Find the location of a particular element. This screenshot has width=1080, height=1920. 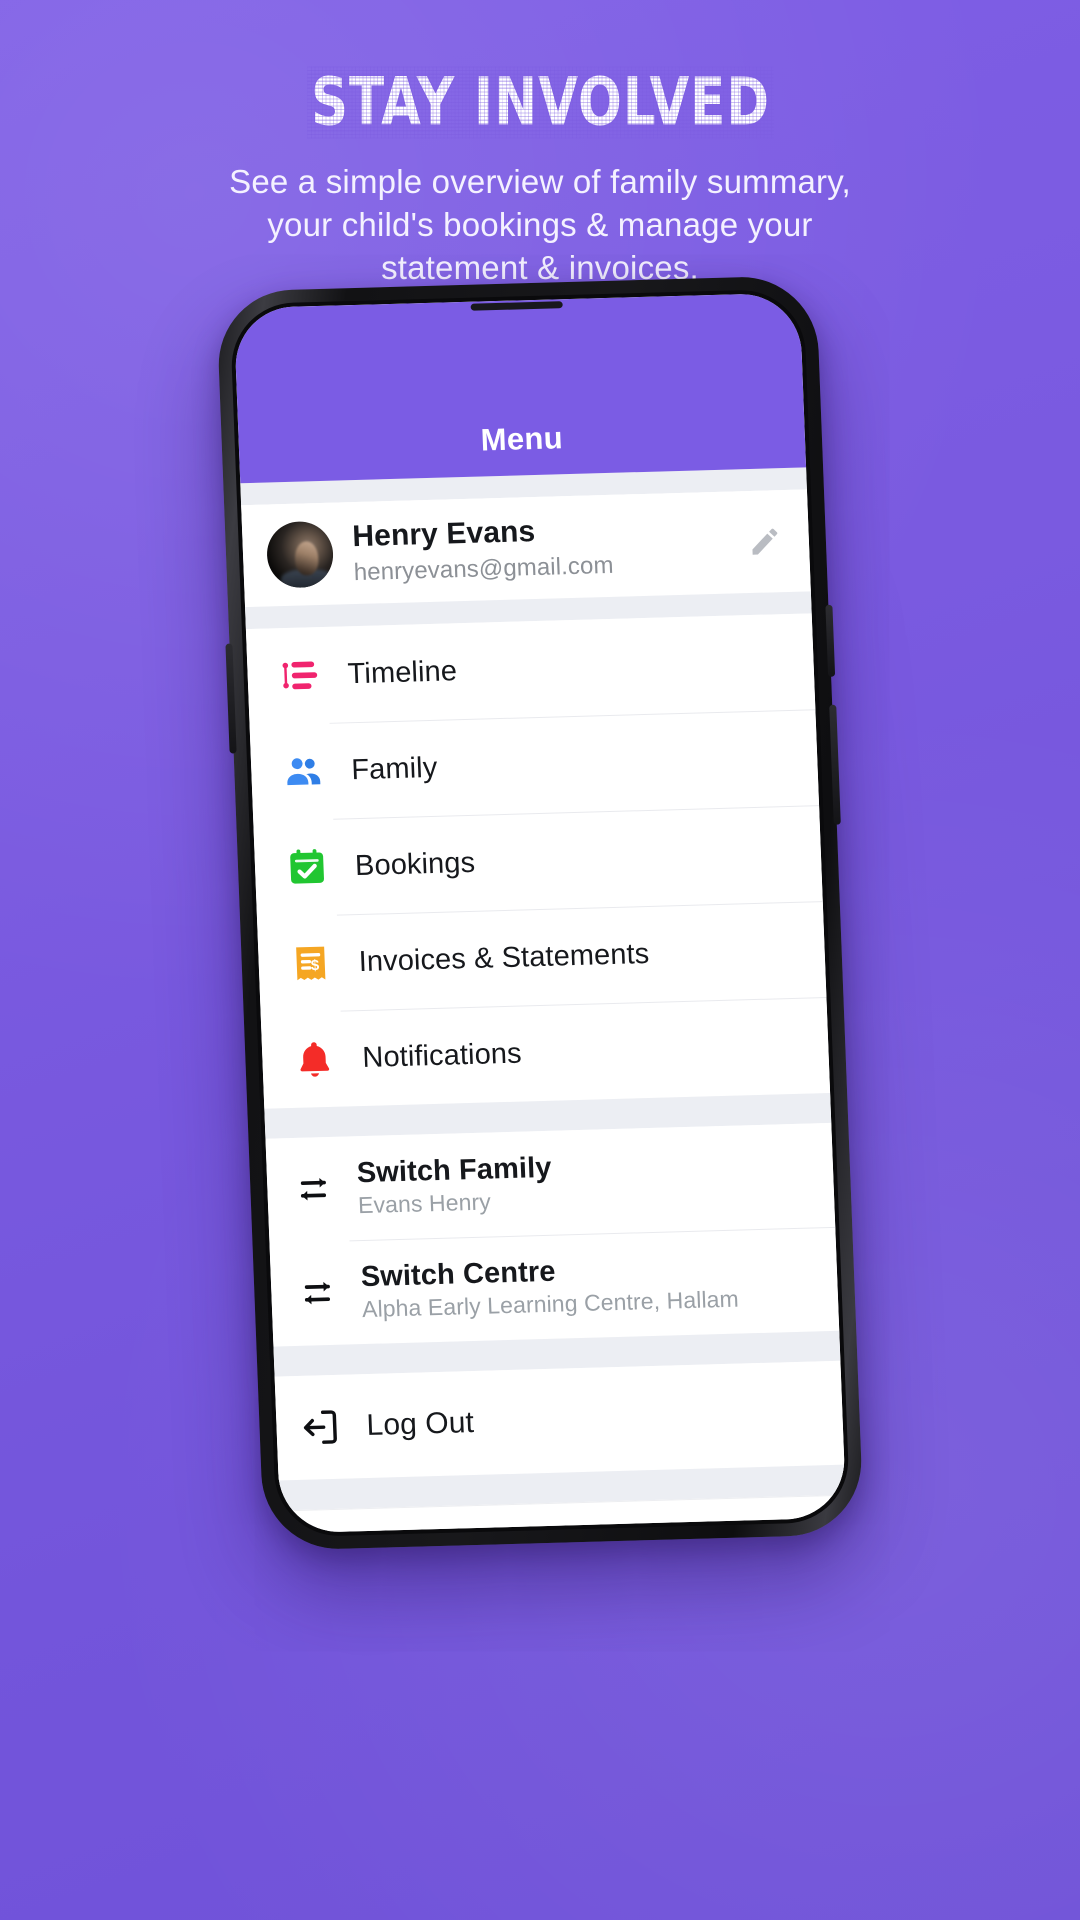

switch-family-text: Switch Family Evans Henry is located at coordinates (454, 1185).